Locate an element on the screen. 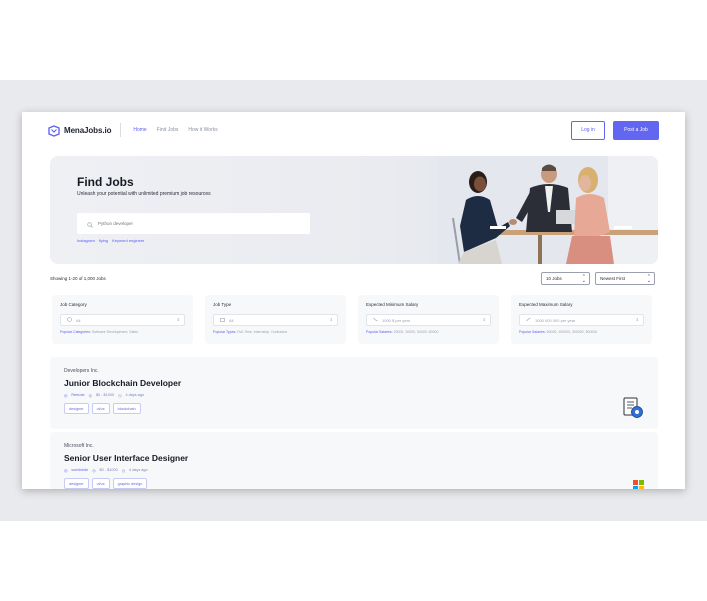 Image resolution: width=707 pixels, height=601 pixels. hero-business-meeting-image is located at coordinates (548, 210).